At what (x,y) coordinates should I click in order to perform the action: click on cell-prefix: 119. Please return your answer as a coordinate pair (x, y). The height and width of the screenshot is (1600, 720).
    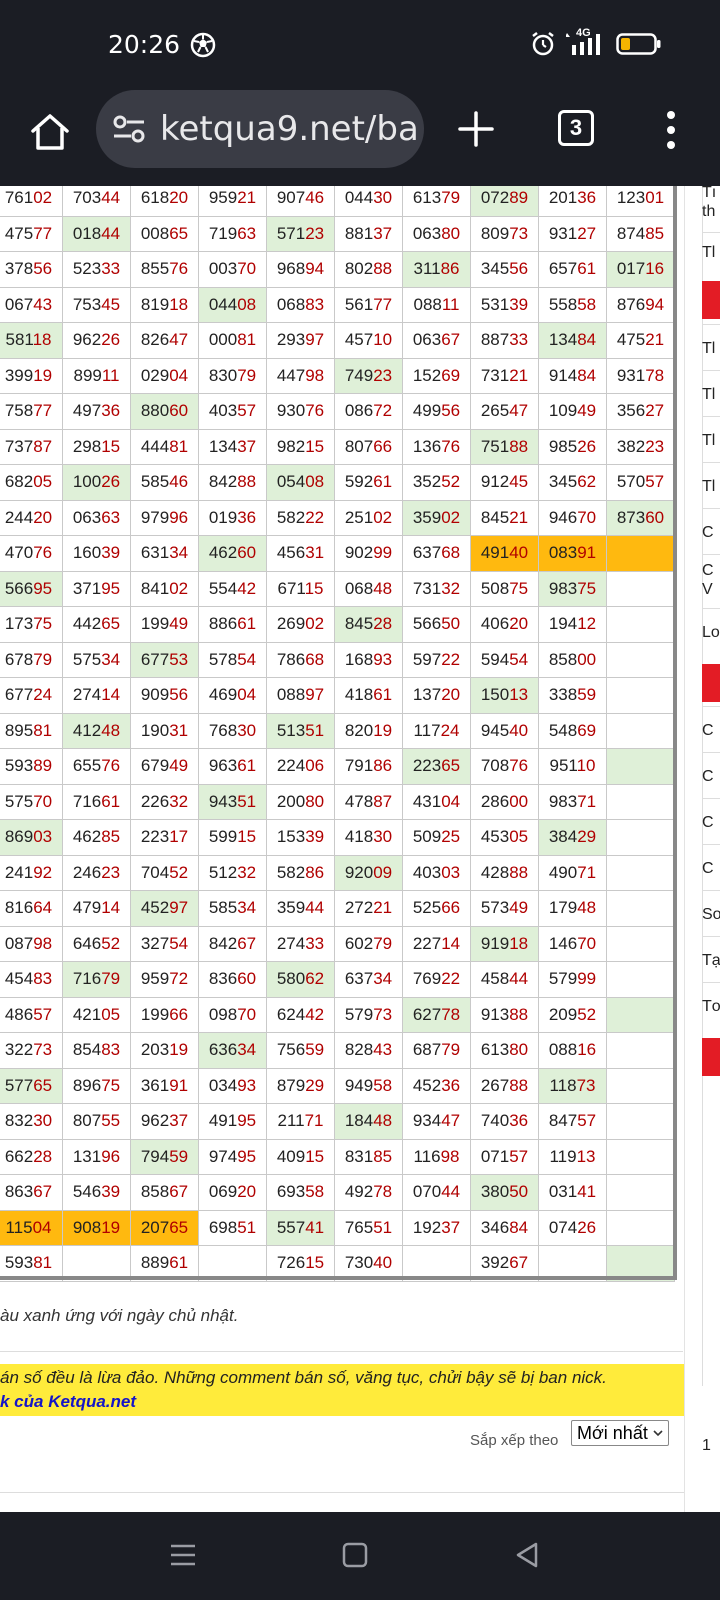
    Looking at the image, I should click on (563, 1156).